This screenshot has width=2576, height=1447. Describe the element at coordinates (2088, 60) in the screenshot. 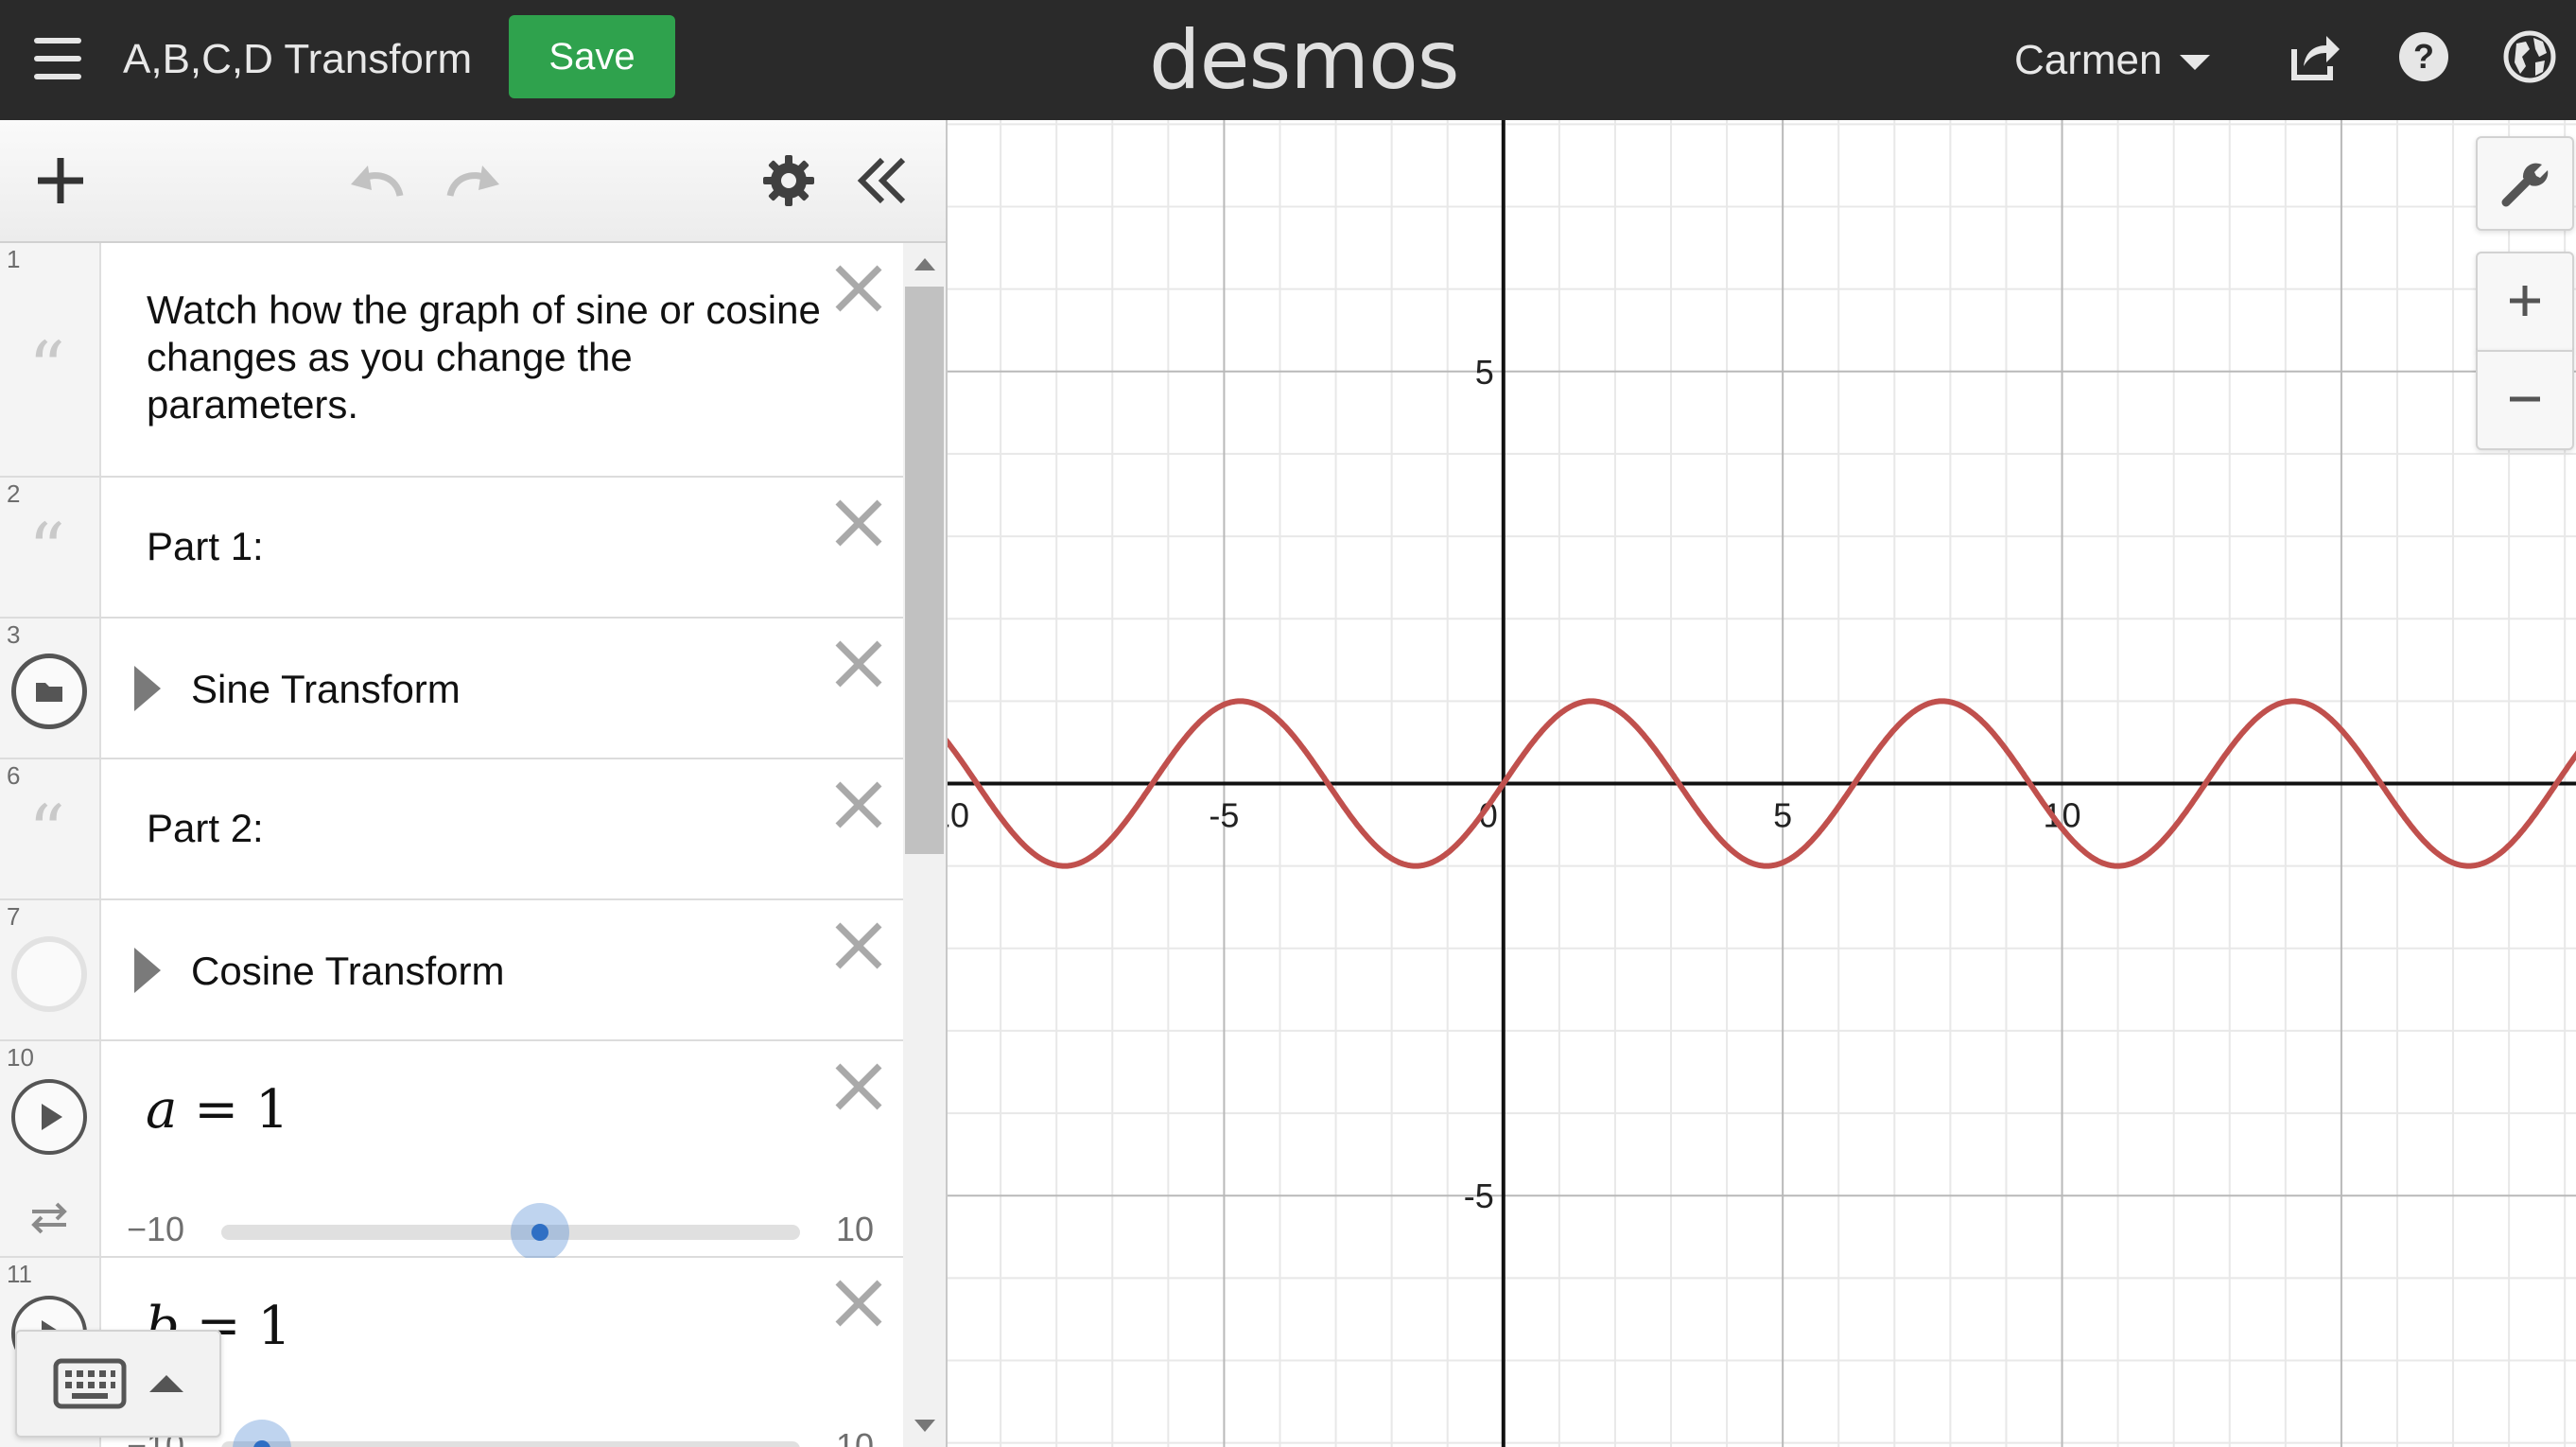

I see `user-name-label: Carmen` at that location.